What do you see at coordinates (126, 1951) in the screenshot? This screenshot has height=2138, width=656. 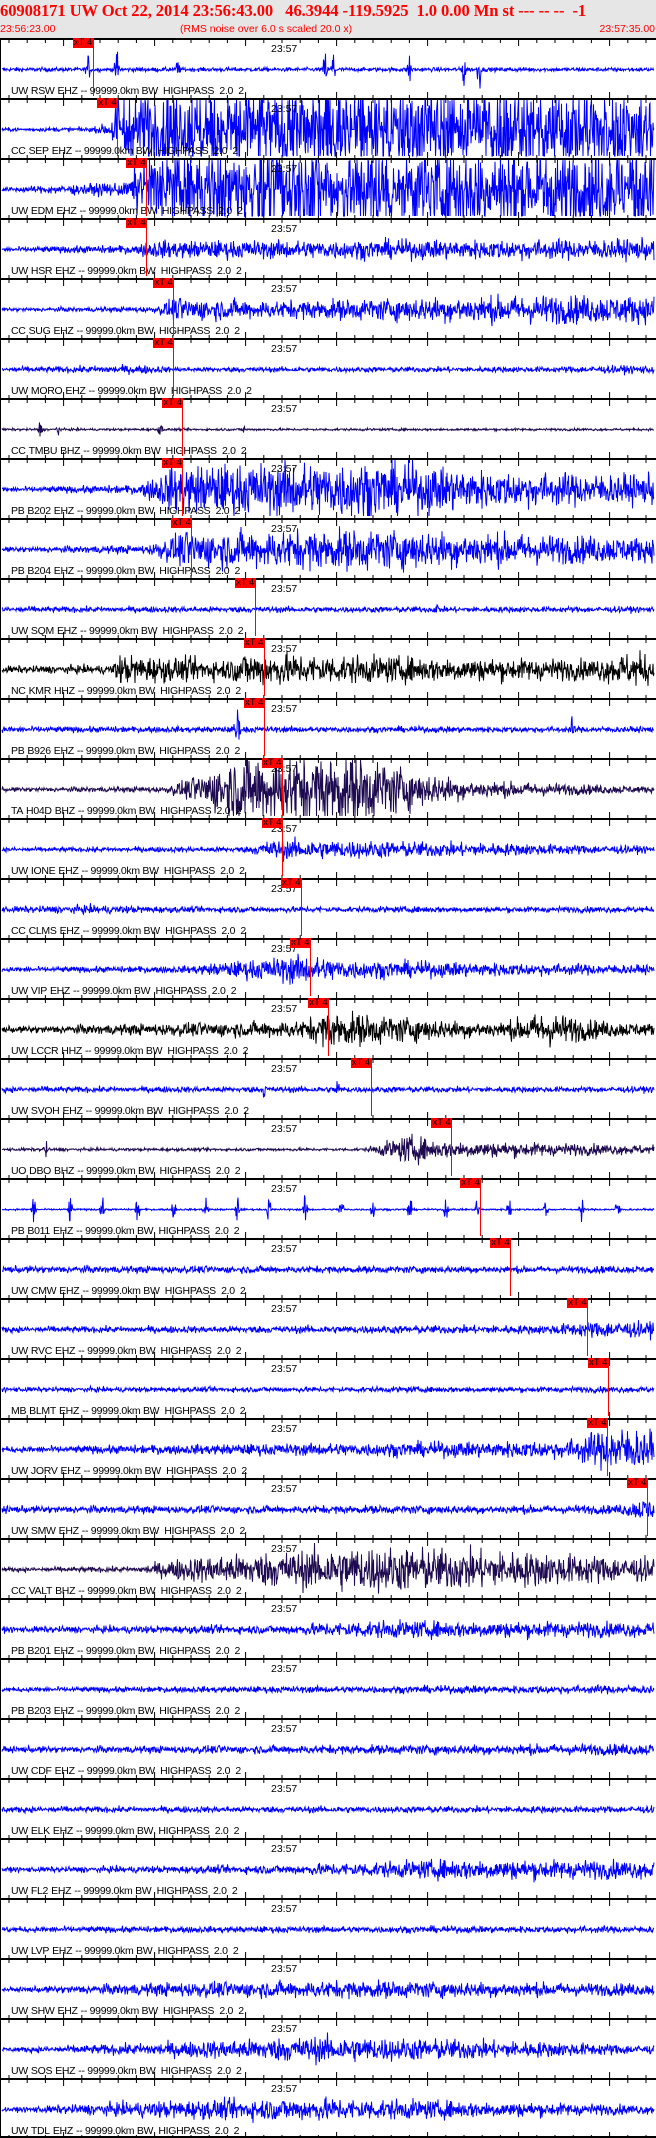 I see `station-label: UW LVP EHZ -- 99999.0km BW HIGHPASS 2.0 2` at bounding box center [126, 1951].